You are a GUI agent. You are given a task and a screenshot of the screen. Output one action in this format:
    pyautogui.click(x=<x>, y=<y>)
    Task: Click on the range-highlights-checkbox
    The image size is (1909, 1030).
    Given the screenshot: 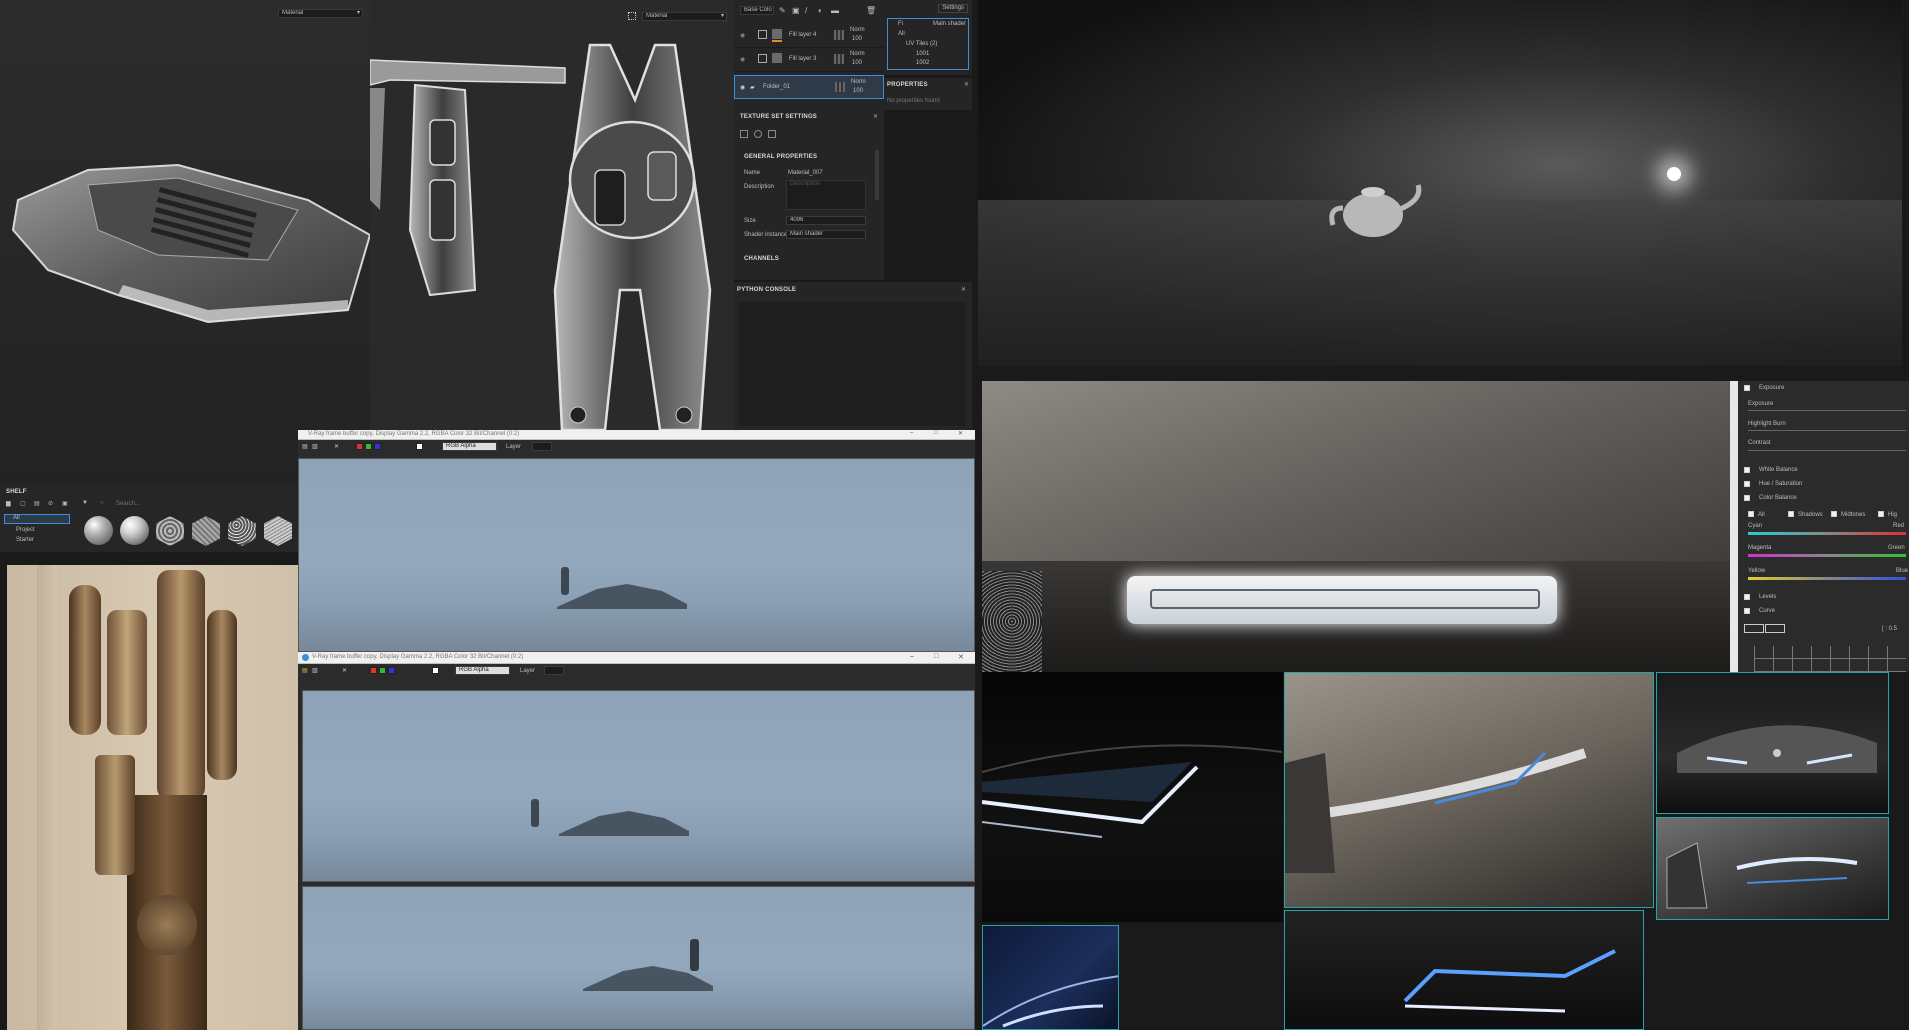 What is the action you would take?
    pyautogui.click(x=1881, y=514)
    